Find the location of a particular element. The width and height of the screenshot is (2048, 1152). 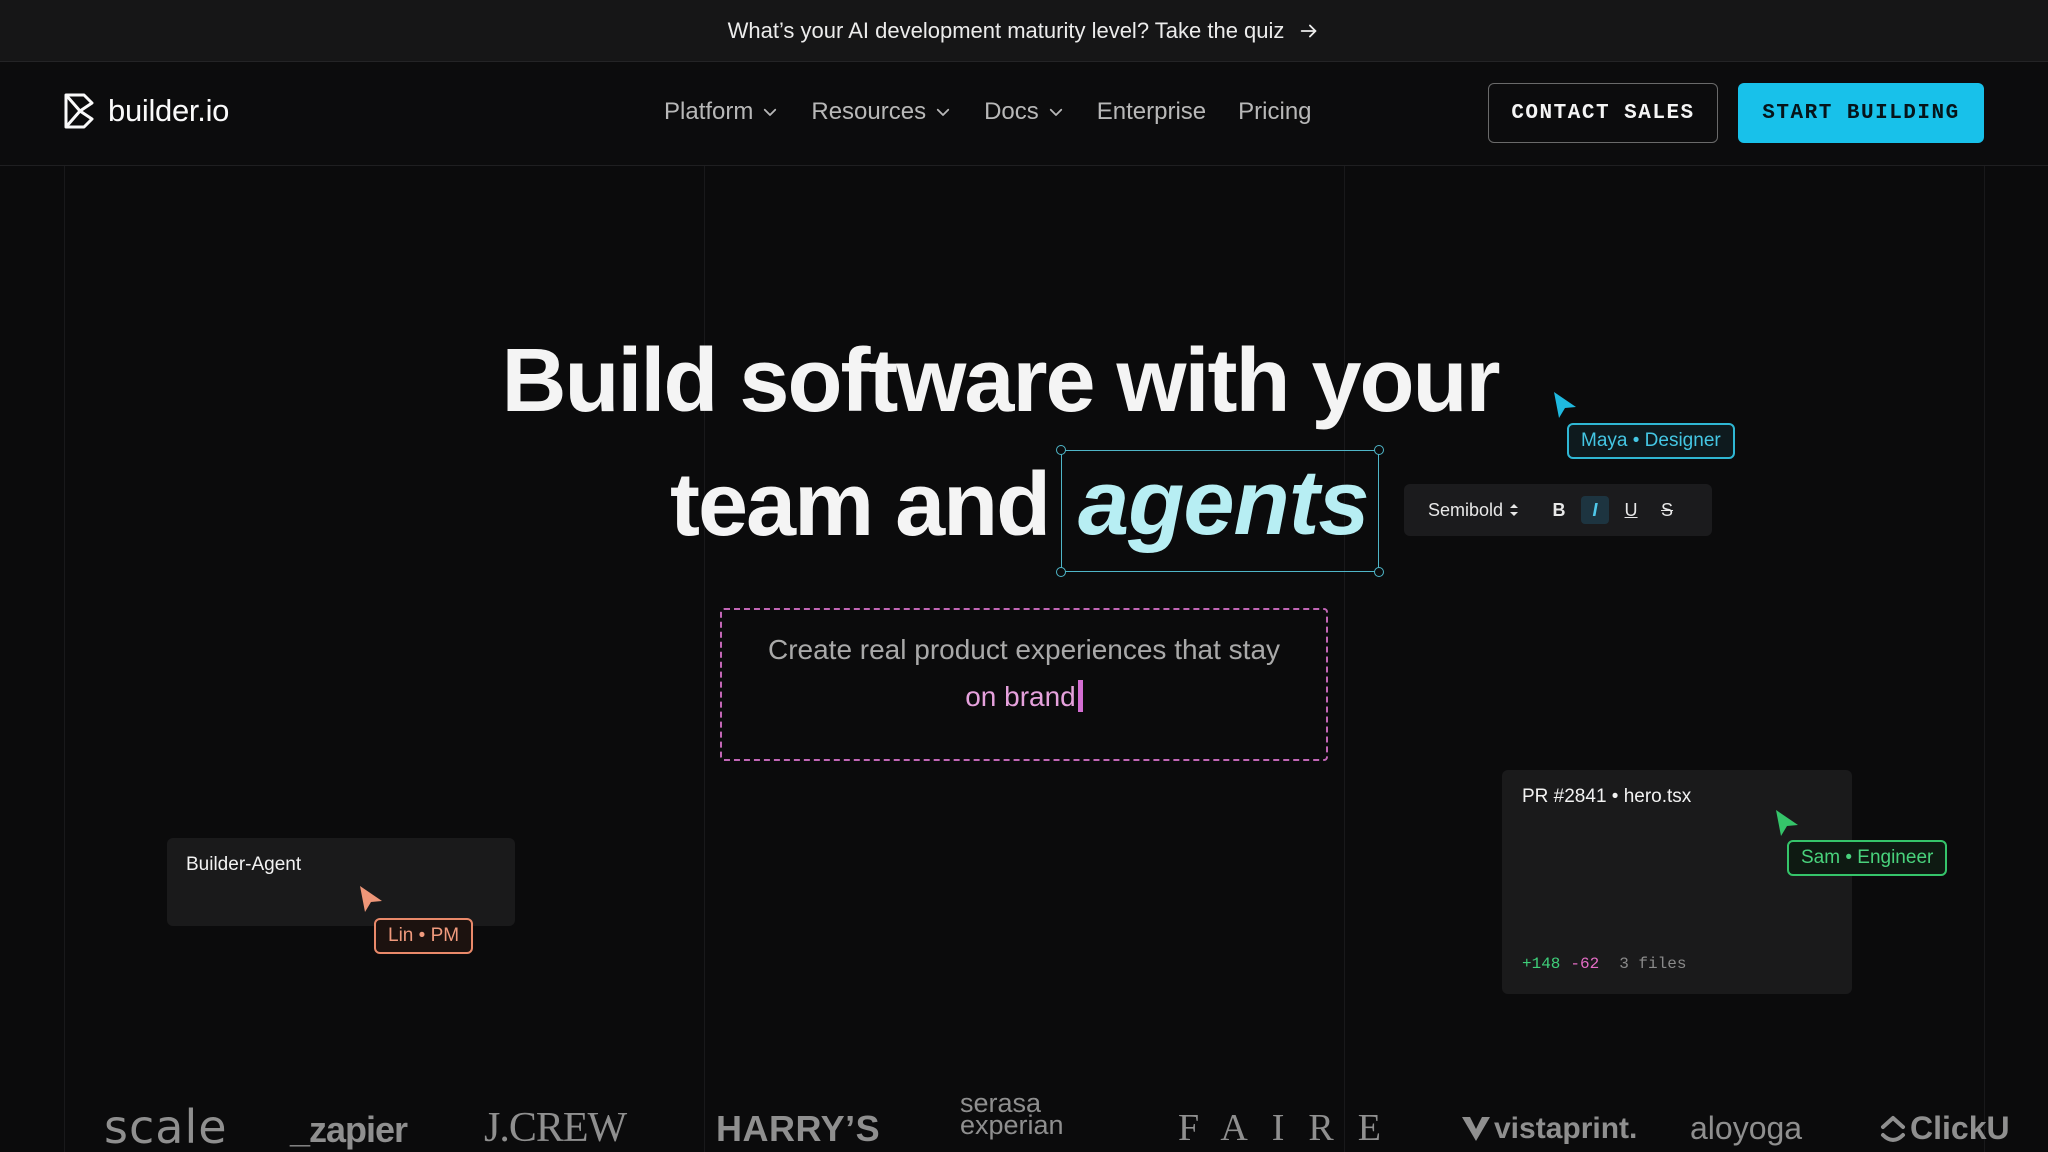

subtitle-line2: on brand is located at coordinates (1024, 696).